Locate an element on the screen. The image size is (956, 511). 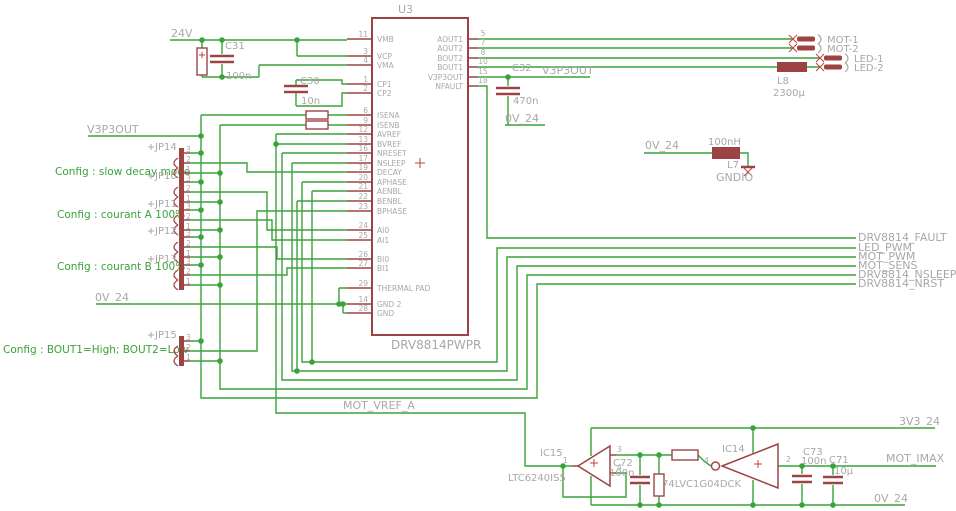
c71-value: 10µ is located at coordinates (844, 471).